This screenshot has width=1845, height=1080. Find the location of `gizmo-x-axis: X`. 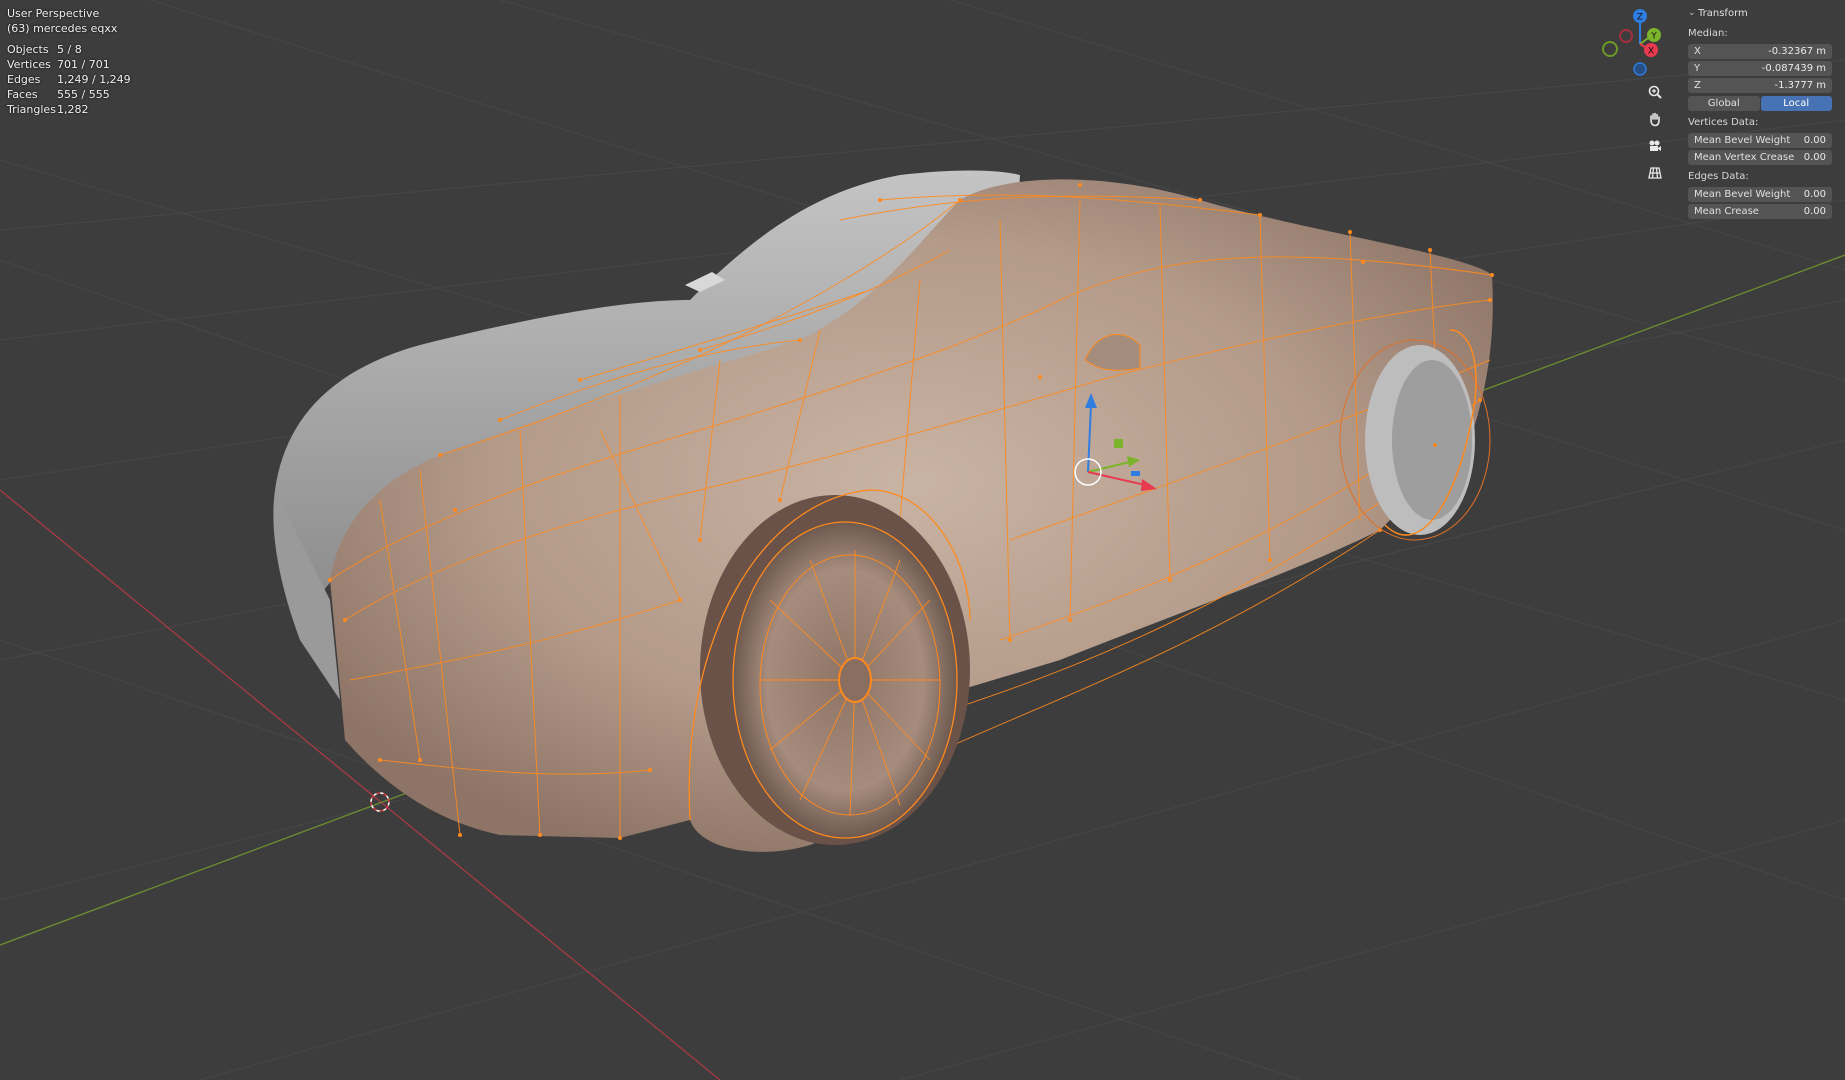

gizmo-x-axis: X is located at coordinates (1651, 50).